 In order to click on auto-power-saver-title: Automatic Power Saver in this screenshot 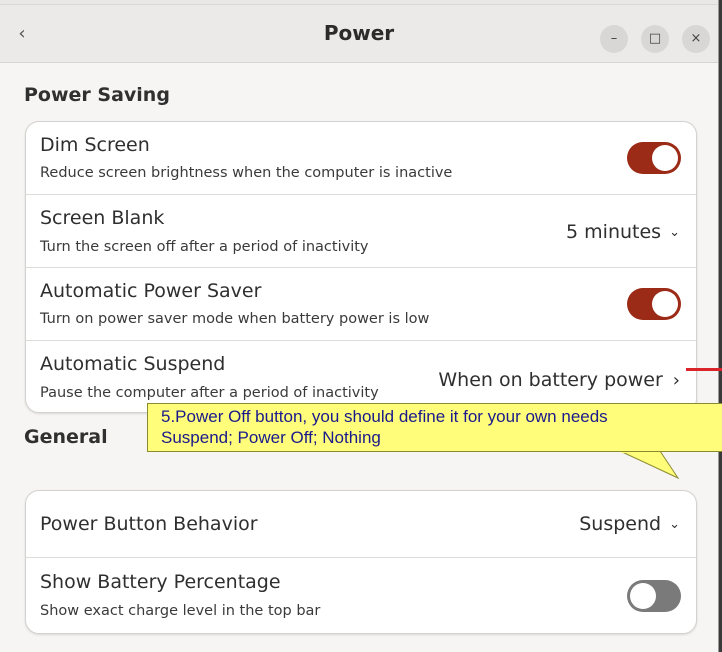, I will do `click(151, 291)`.